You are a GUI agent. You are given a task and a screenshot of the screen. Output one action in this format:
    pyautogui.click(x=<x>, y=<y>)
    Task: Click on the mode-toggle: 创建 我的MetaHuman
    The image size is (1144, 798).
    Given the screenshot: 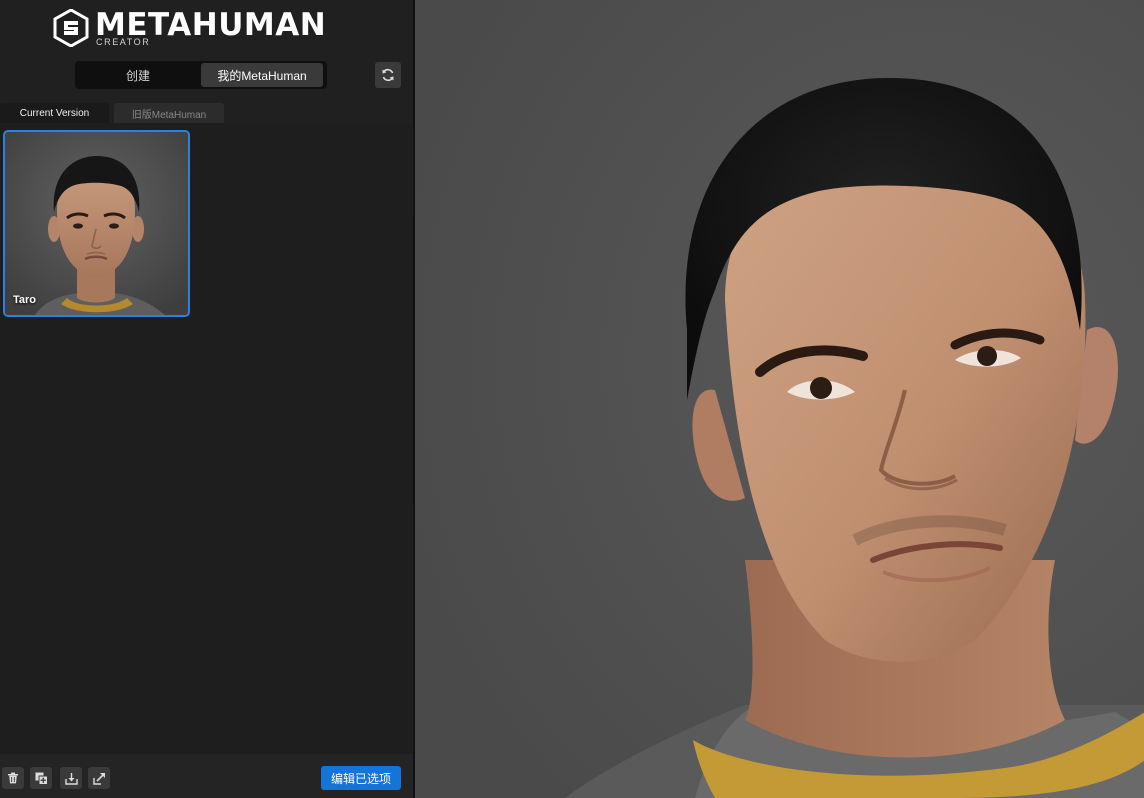 What is the action you would take?
    pyautogui.click(x=201, y=75)
    